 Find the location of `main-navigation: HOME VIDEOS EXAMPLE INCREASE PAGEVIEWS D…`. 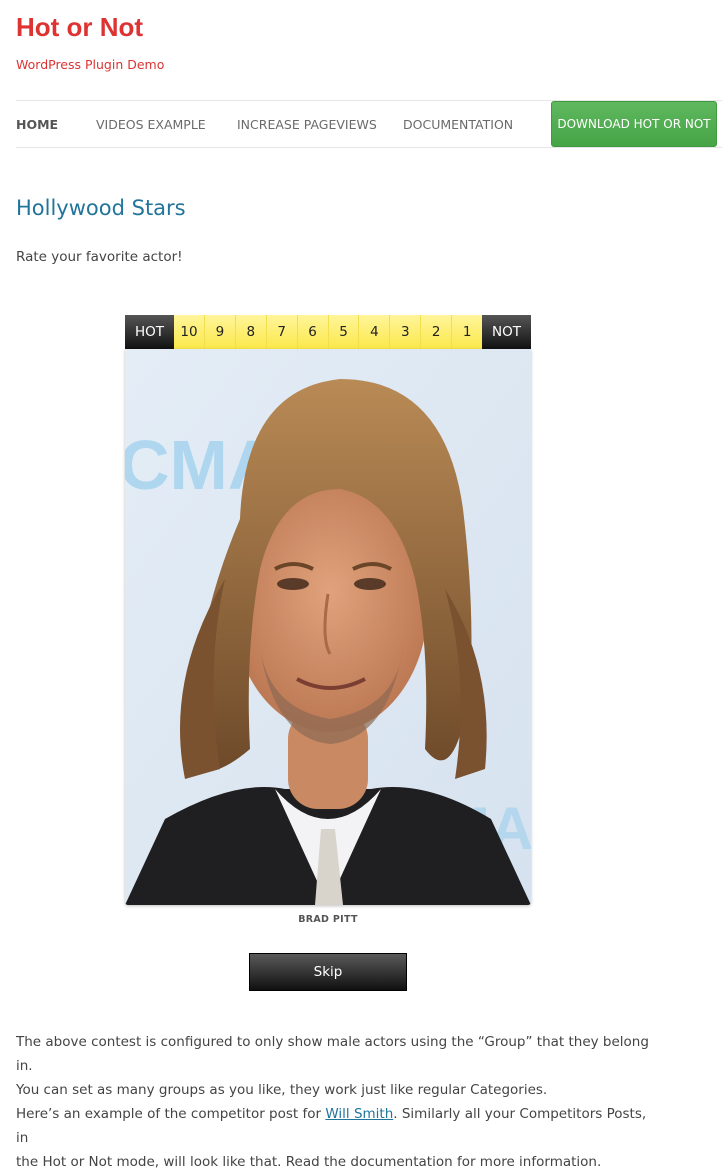

main-navigation: HOME VIDEOS EXAMPLE INCREASE PAGEVIEWS D… is located at coordinates (369, 124).